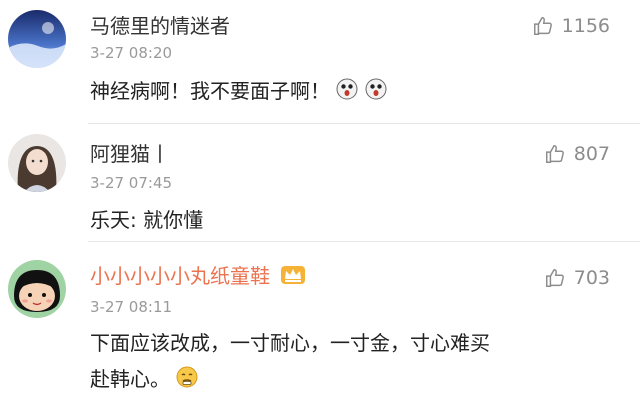  I want to click on like-count: 807, so click(591, 154).